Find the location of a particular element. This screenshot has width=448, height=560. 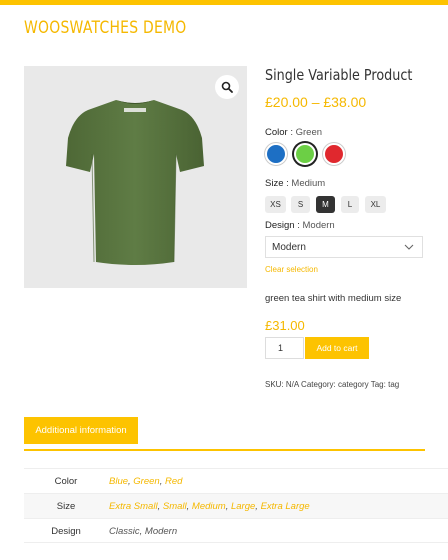

magnifier-icon is located at coordinates (227, 87).